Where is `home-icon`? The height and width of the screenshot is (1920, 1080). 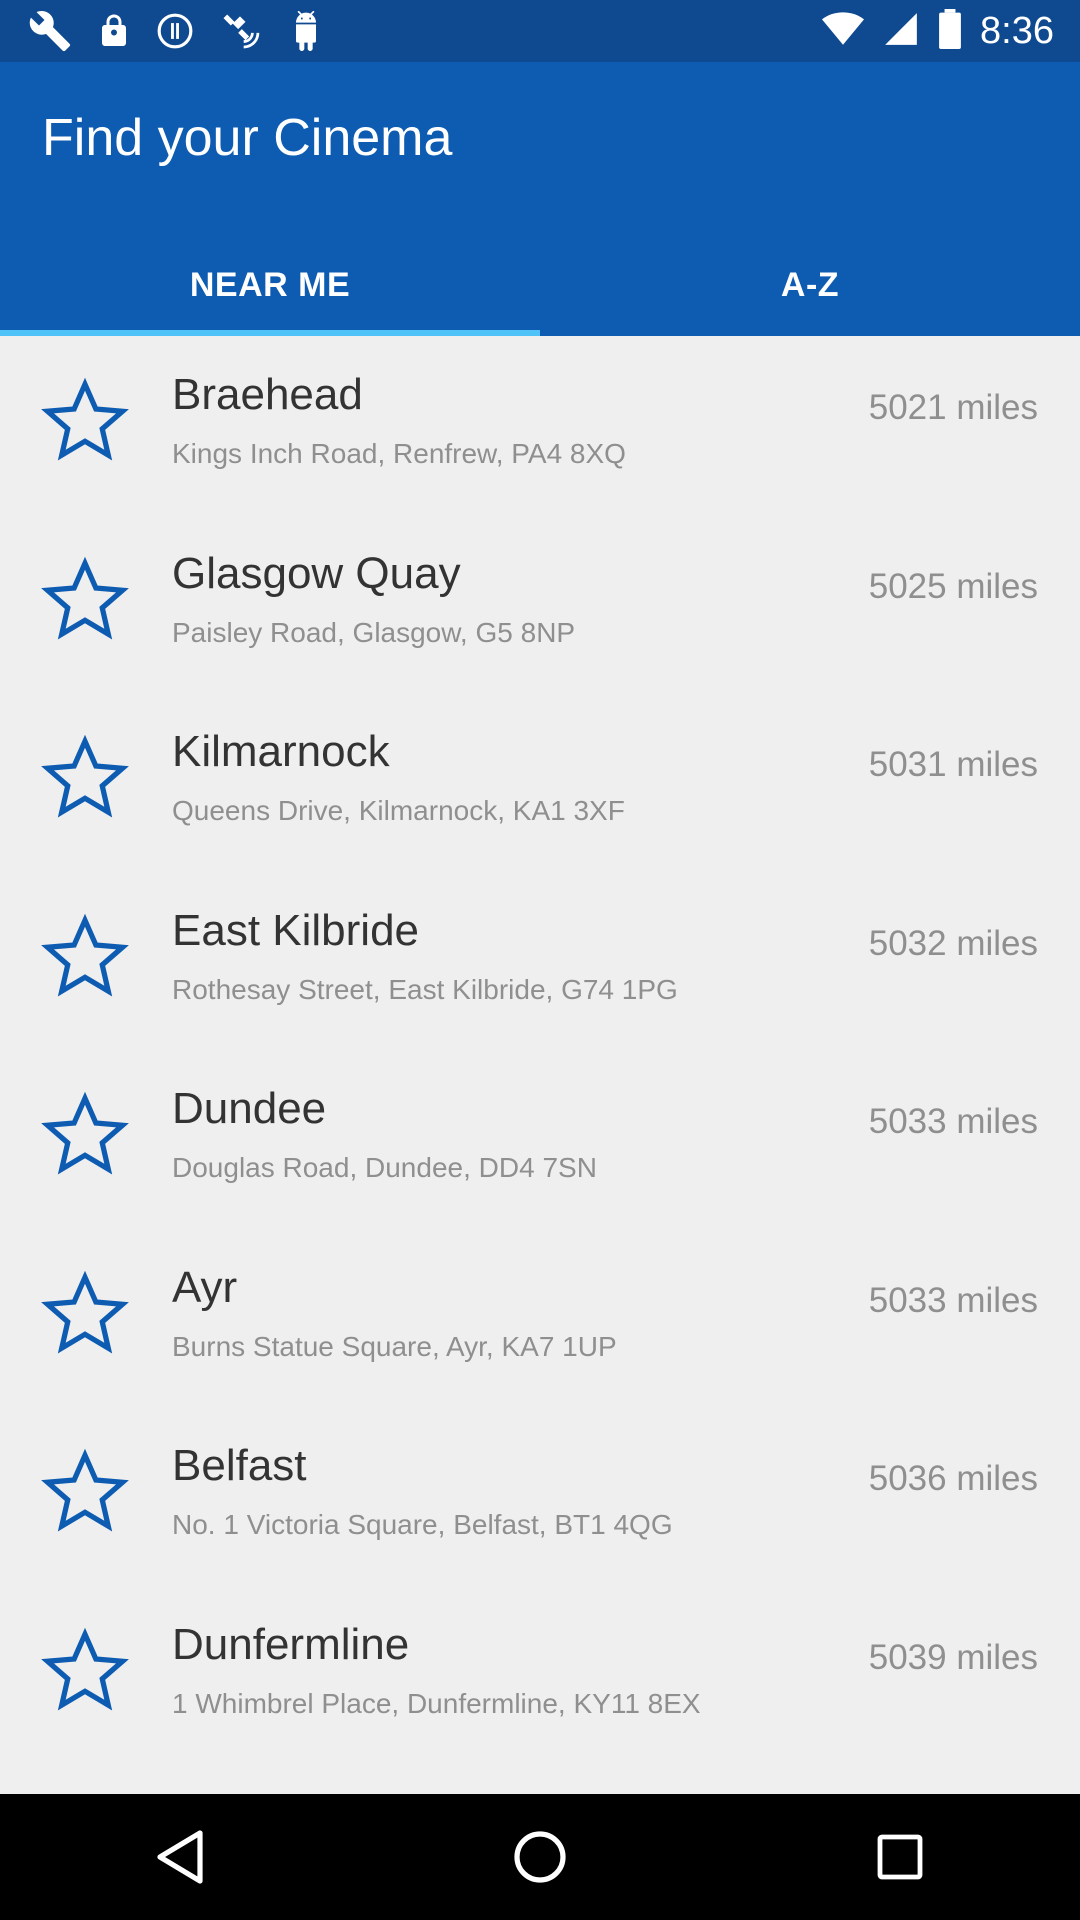 home-icon is located at coordinates (540, 1857).